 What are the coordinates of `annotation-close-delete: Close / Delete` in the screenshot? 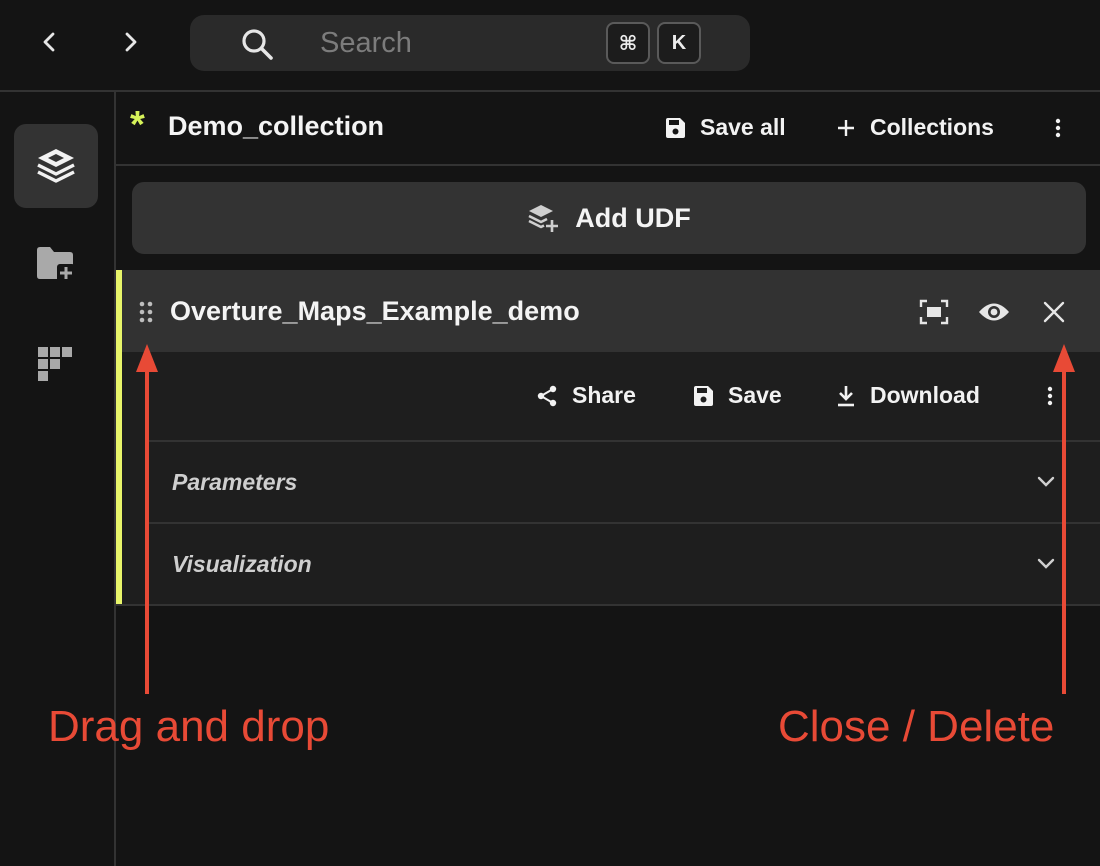 It's located at (916, 726).